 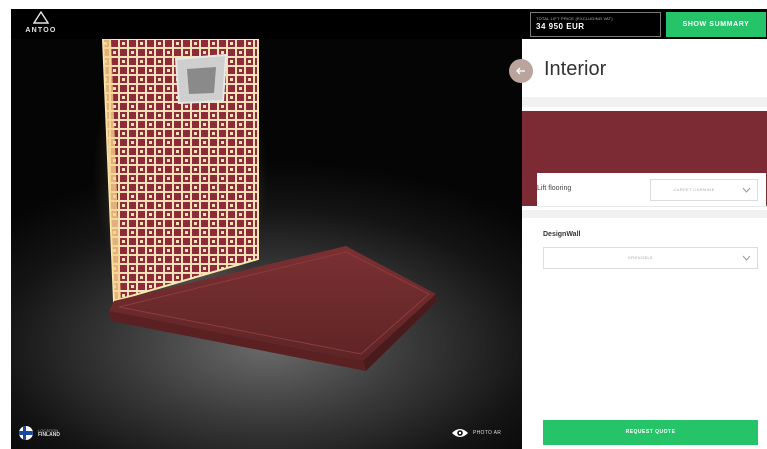 I want to click on eye-icon, so click(x=460, y=433).